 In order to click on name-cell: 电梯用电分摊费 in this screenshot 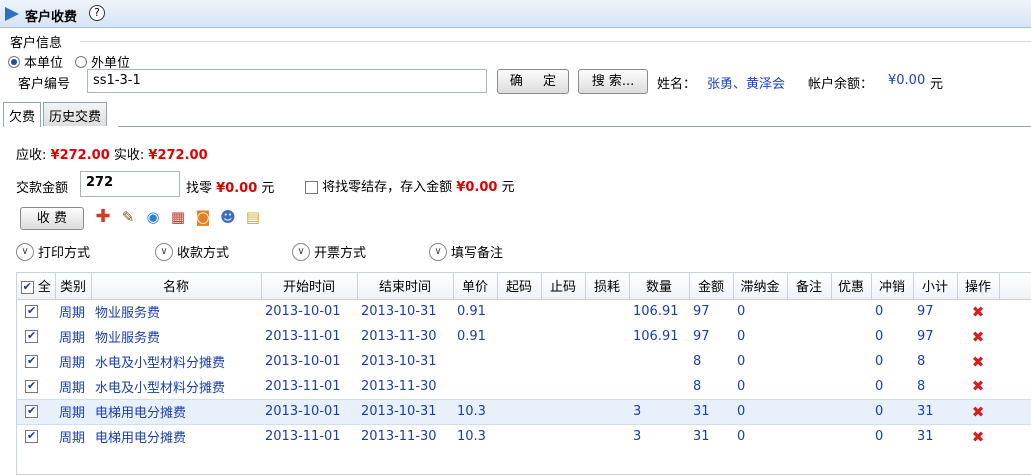, I will do `click(176, 411)`.